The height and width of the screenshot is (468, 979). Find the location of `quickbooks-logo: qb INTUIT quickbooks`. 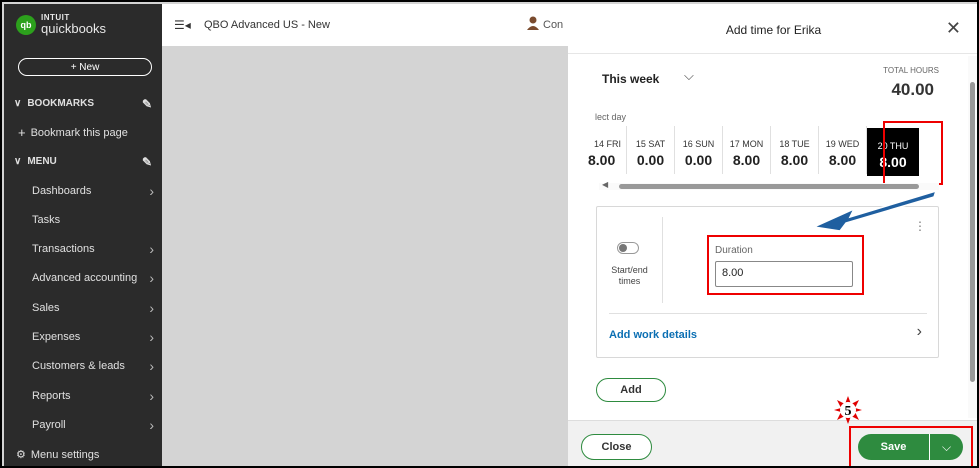

quickbooks-logo: qb INTUIT quickbooks is located at coordinates (61, 24).